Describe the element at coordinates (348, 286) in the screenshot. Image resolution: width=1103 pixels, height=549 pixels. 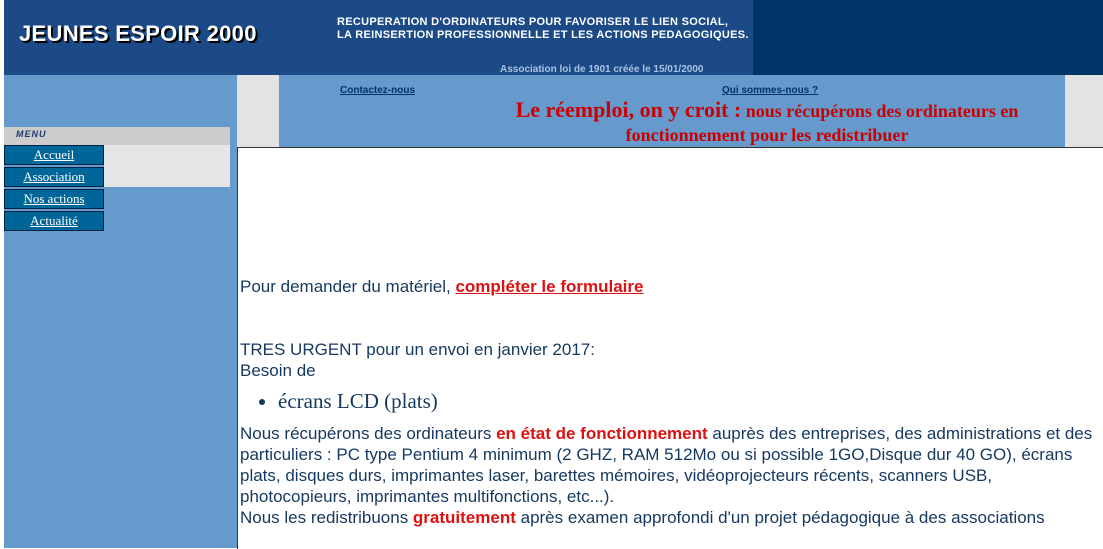
I see `request-text: Pour demander du matériel,` at that location.